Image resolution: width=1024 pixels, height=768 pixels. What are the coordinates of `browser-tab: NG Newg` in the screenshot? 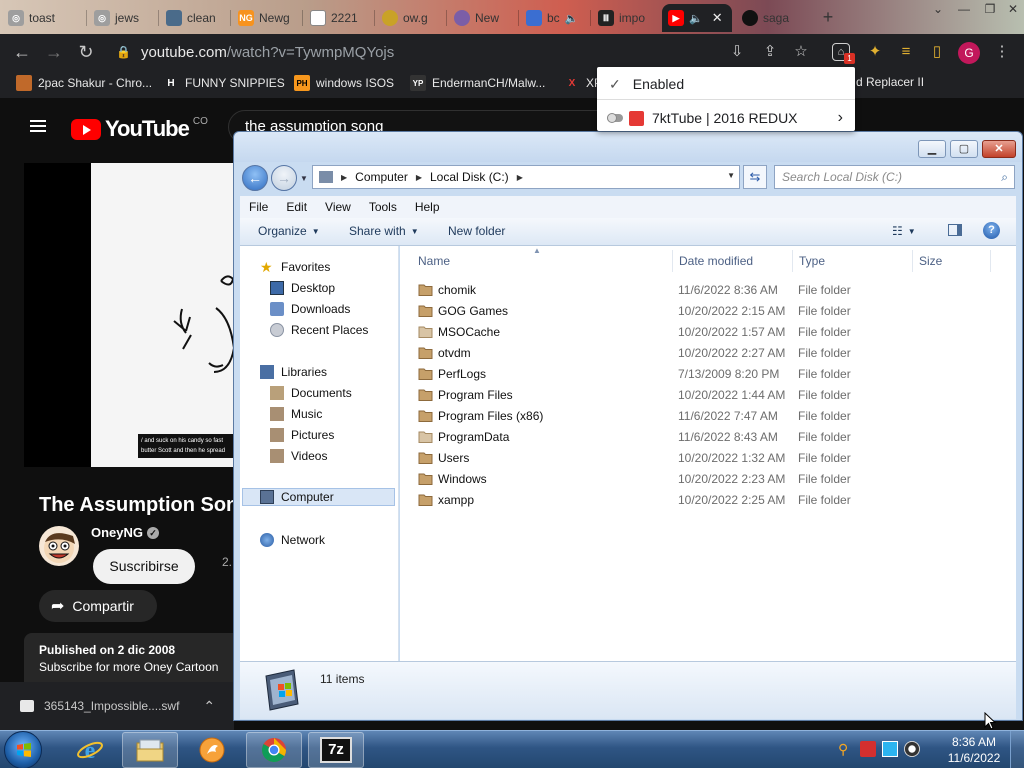 It's located at (267, 18).